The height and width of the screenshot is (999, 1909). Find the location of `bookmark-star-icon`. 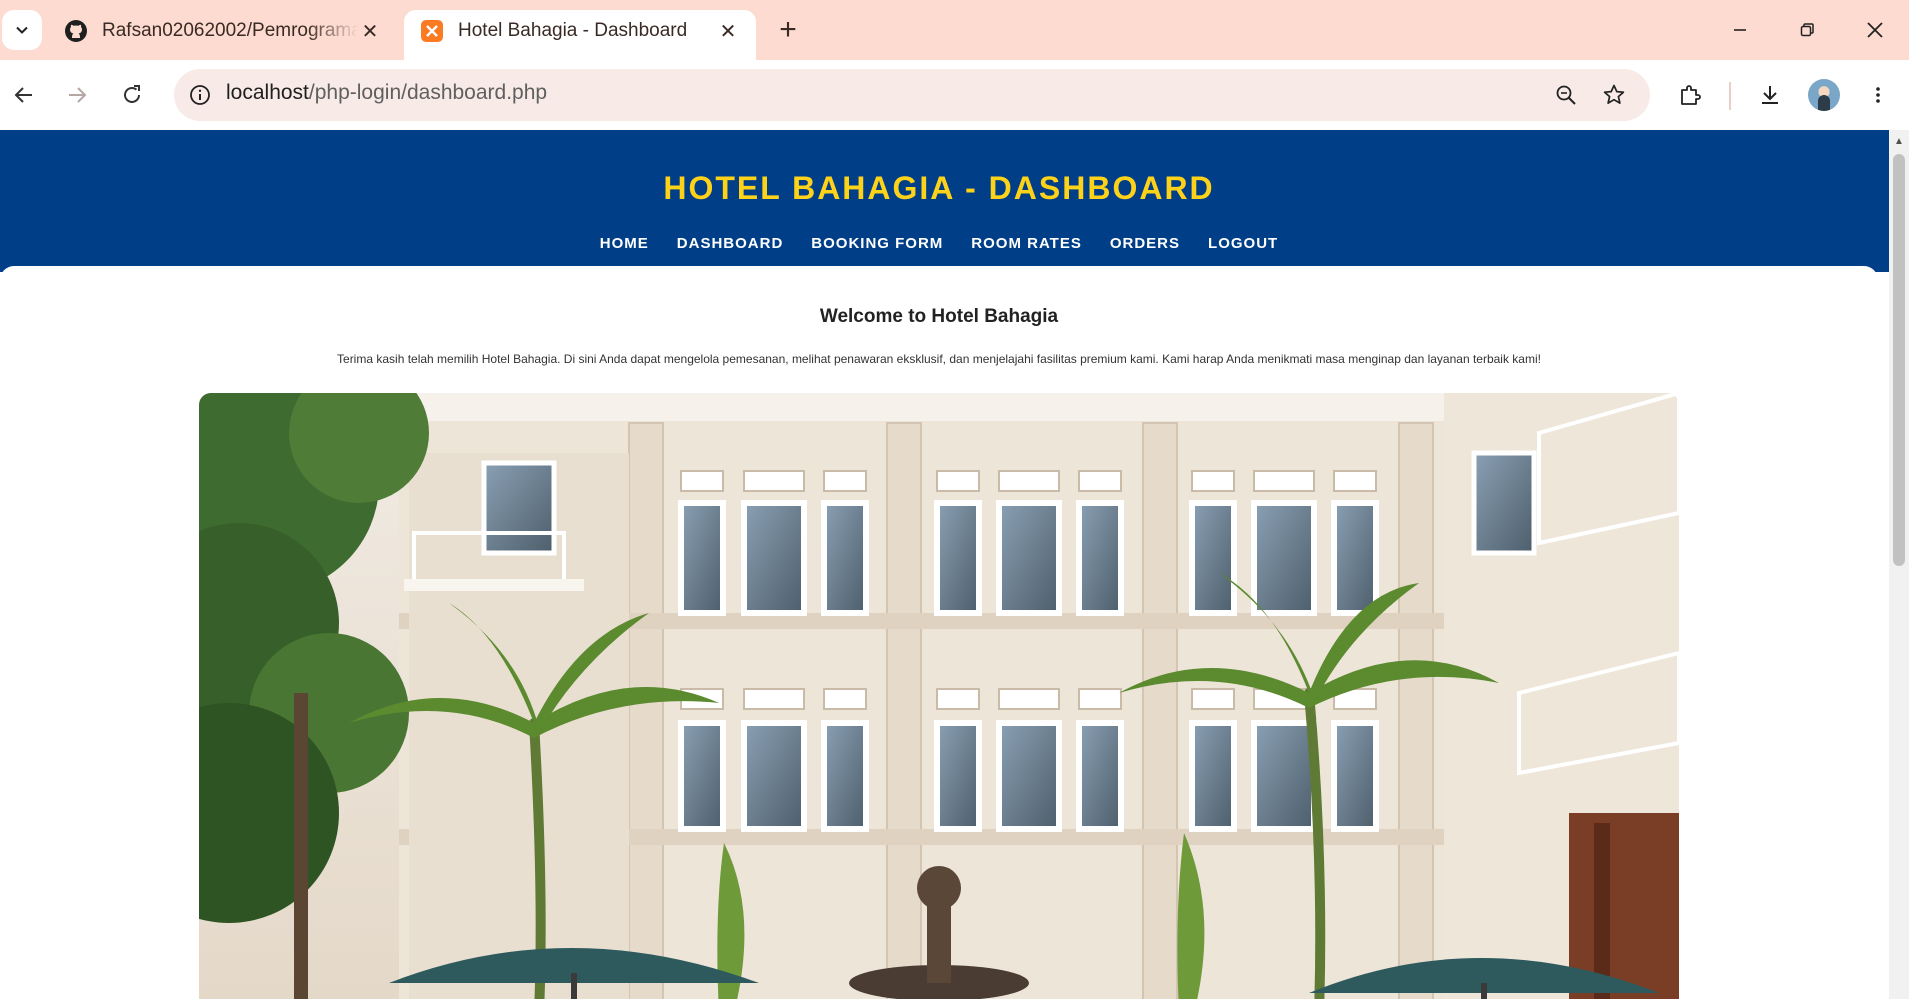

bookmark-star-icon is located at coordinates (1614, 95).